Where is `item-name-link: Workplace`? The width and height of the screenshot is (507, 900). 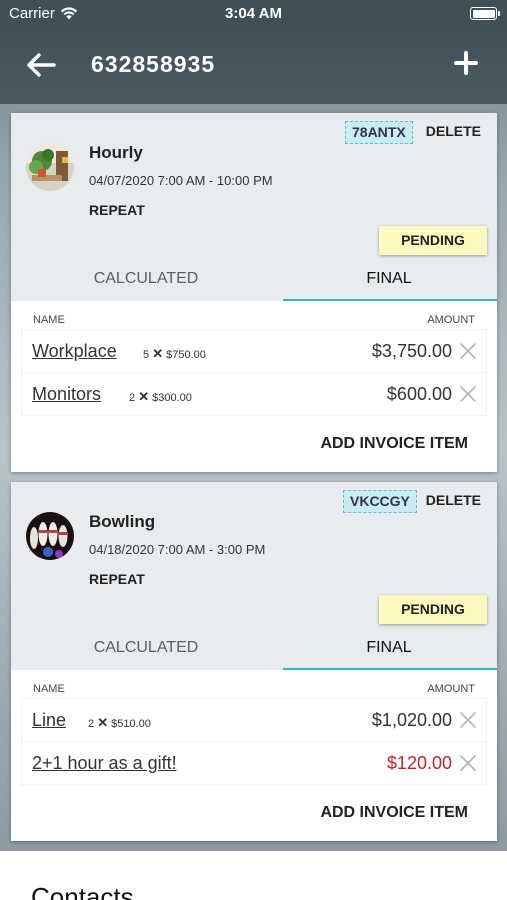
item-name-link: Workplace is located at coordinates (74, 351).